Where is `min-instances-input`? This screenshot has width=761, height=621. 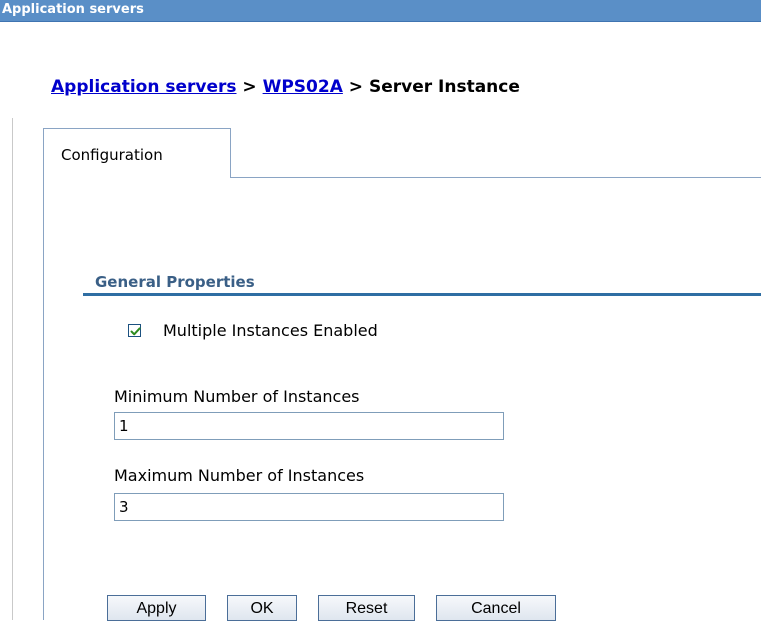
min-instances-input is located at coordinates (309, 426).